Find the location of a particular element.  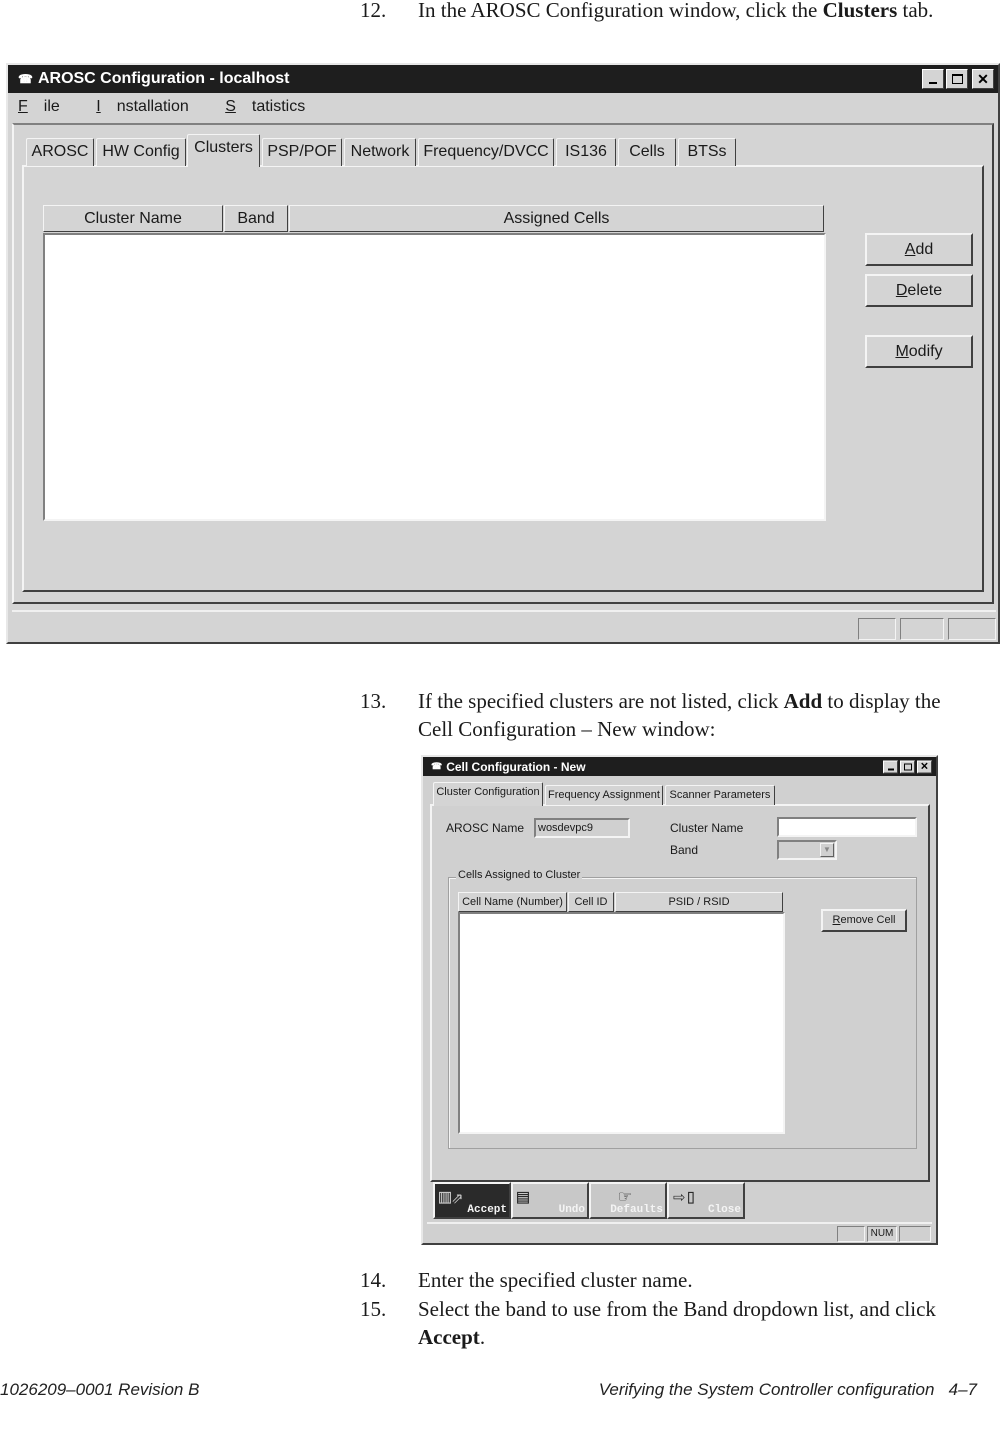

defaults-button: ☞ Defaults is located at coordinates (628, 1200).